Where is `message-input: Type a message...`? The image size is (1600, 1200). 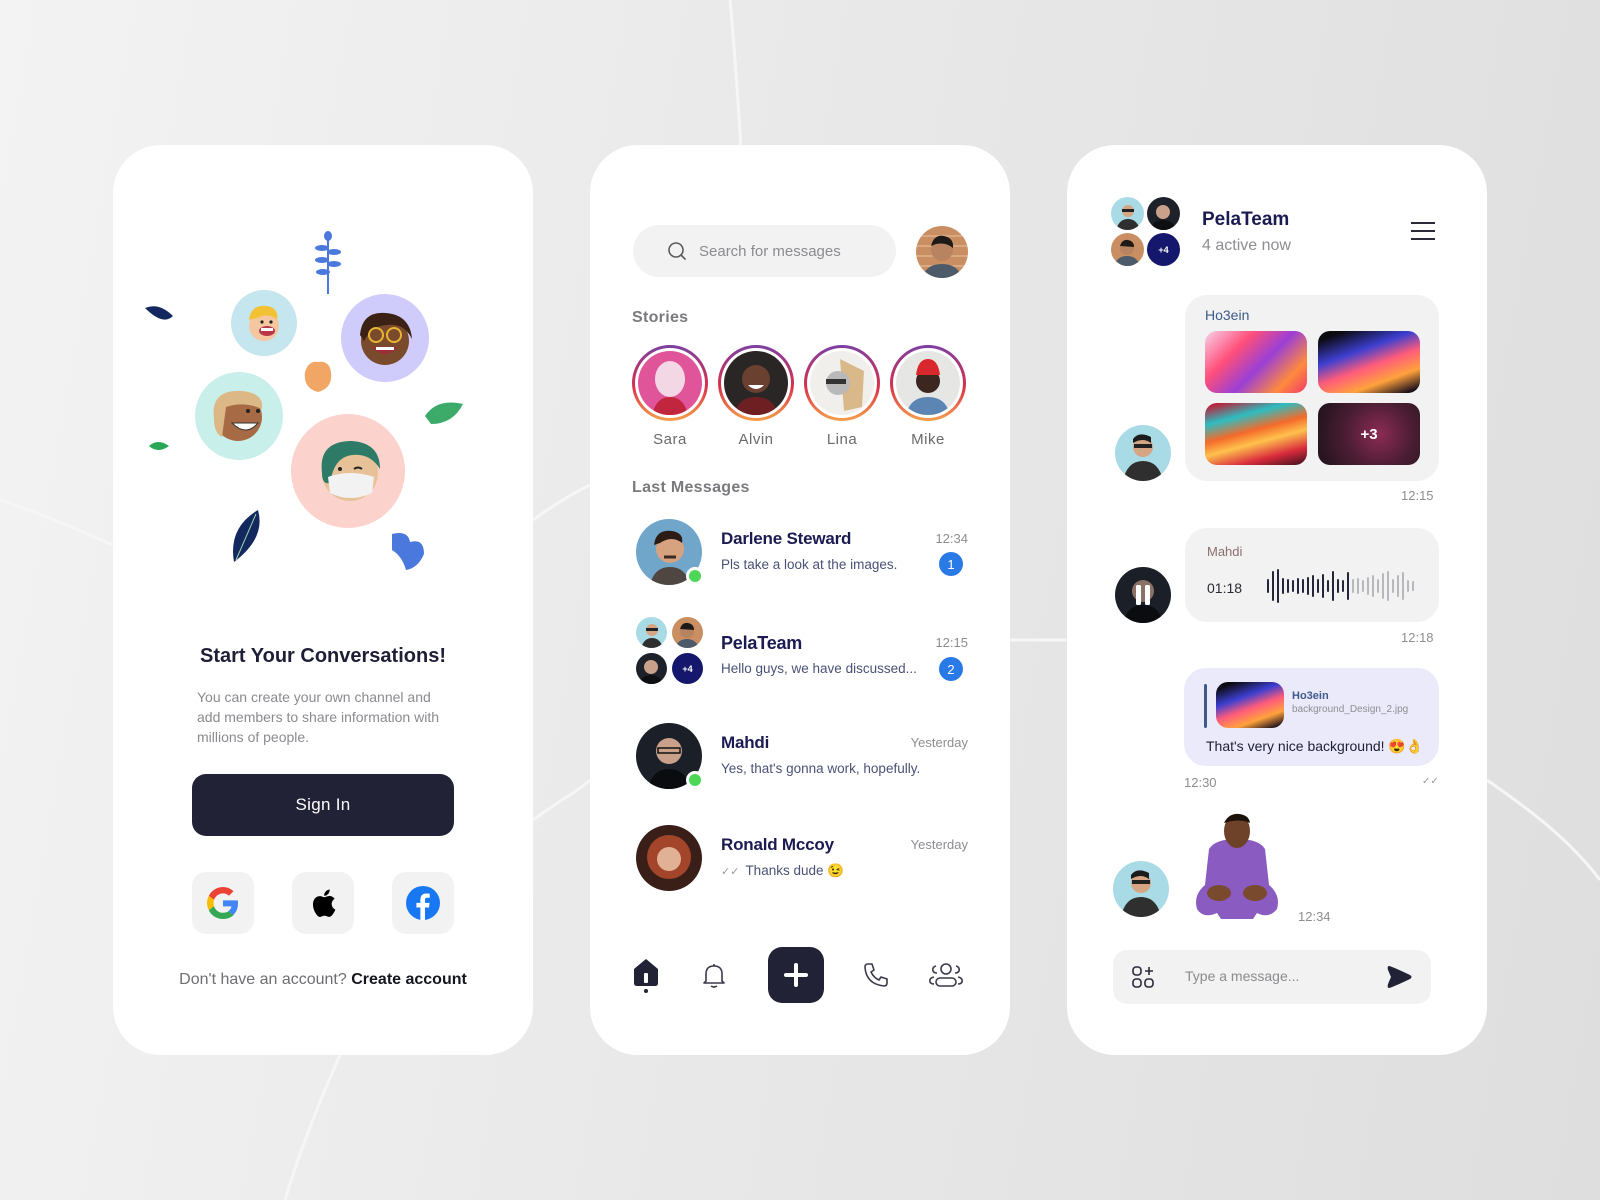 message-input: Type a message... is located at coordinates (1242, 976).